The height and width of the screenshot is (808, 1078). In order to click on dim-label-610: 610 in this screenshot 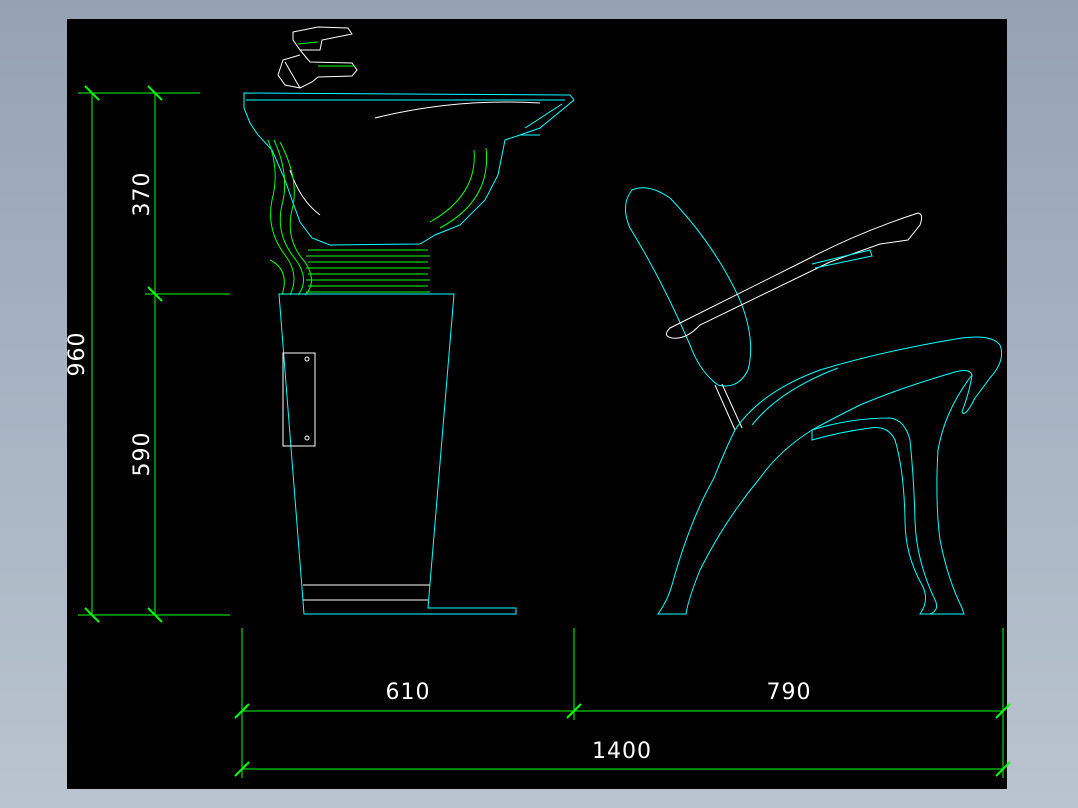, I will do `click(408, 692)`.